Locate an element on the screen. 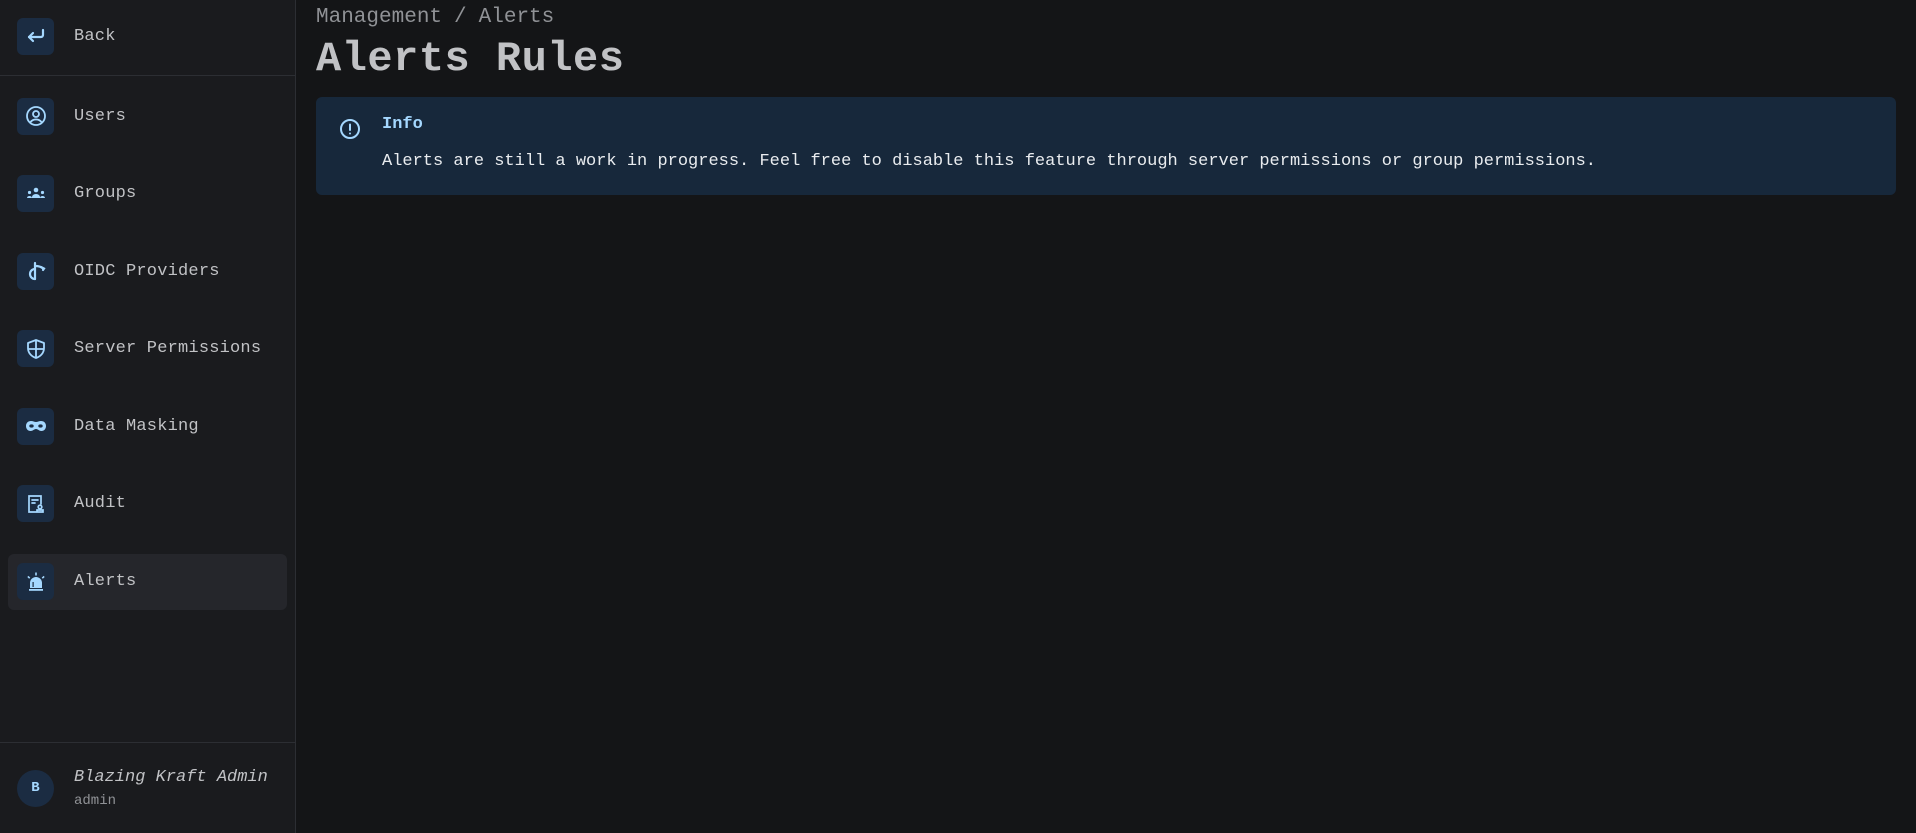  sidebar-item-server-permissions: Server Permissions is located at coordinates (147, 349).